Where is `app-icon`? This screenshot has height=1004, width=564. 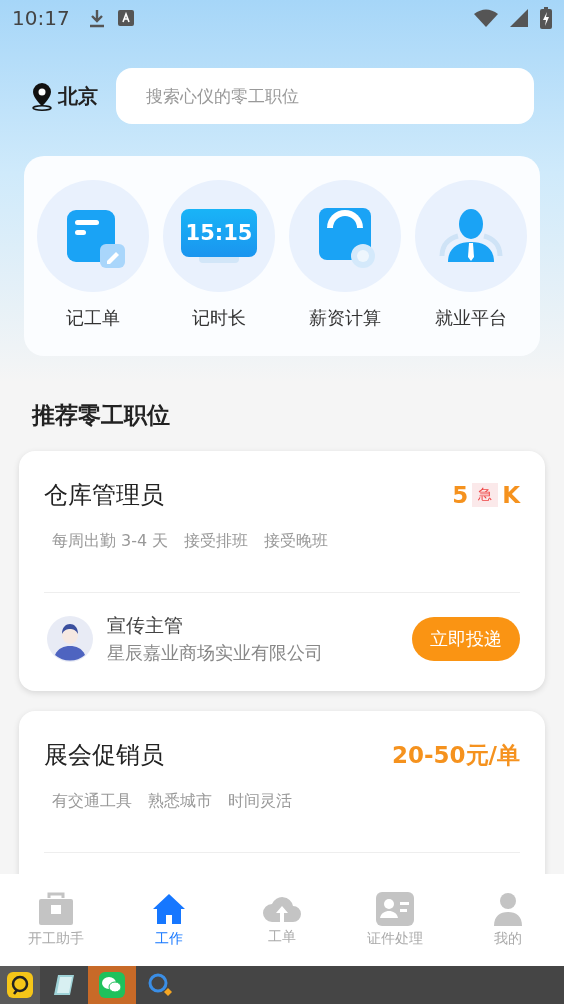
app-icon is located at coordinates (20, 985).